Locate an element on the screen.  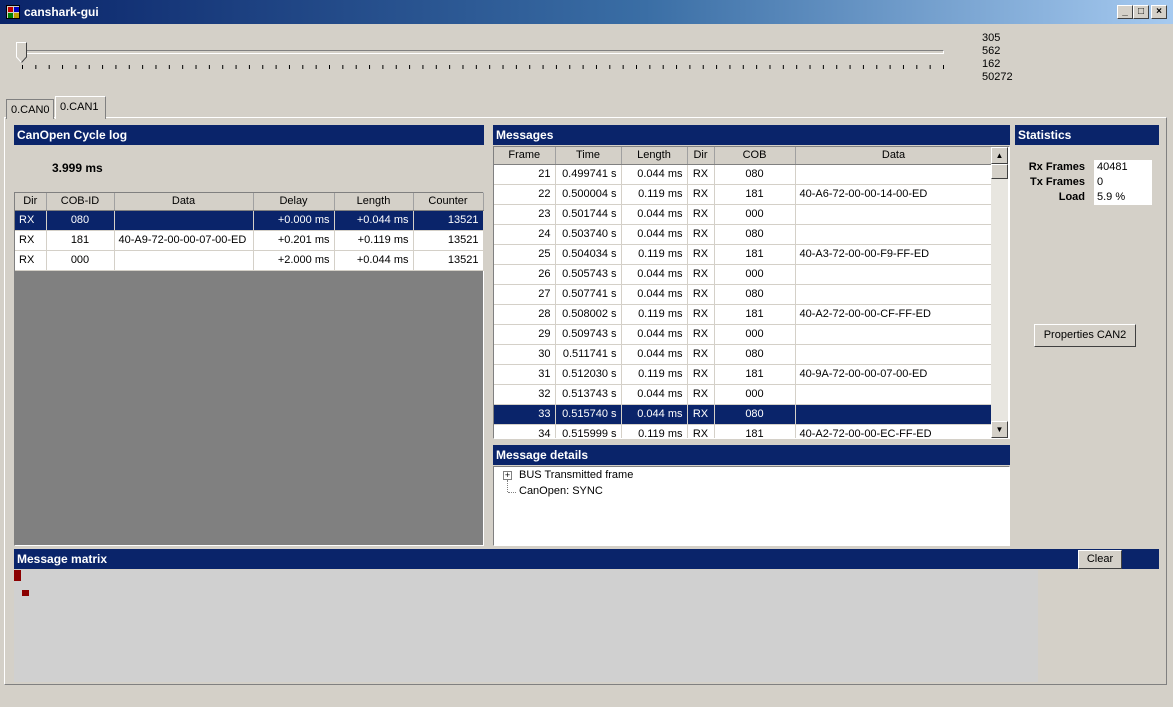
expand-icon: + is located at coordinates (507, 475).